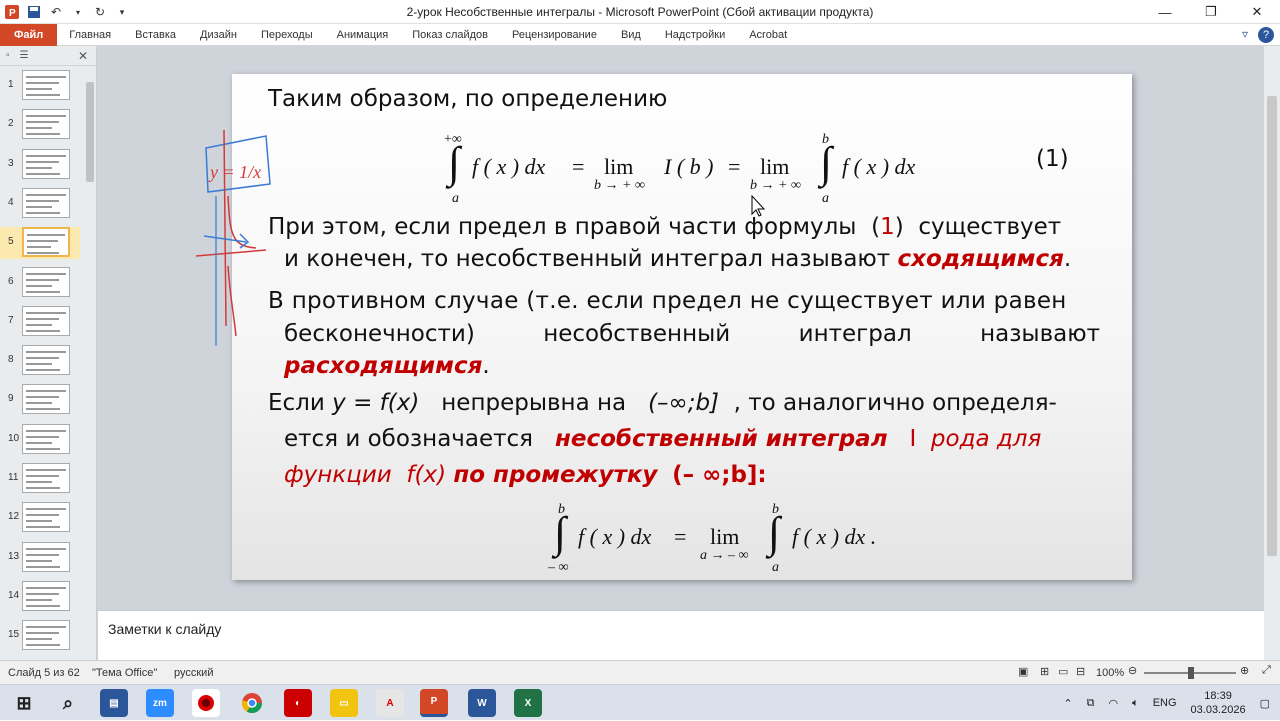 The width and height of the screenshot is (1280, 721). What do you see at coordinates (450, 35) in the screenshot?
I see `tab-slideshow: Показ слайдов` at bounding box center [450, 35].